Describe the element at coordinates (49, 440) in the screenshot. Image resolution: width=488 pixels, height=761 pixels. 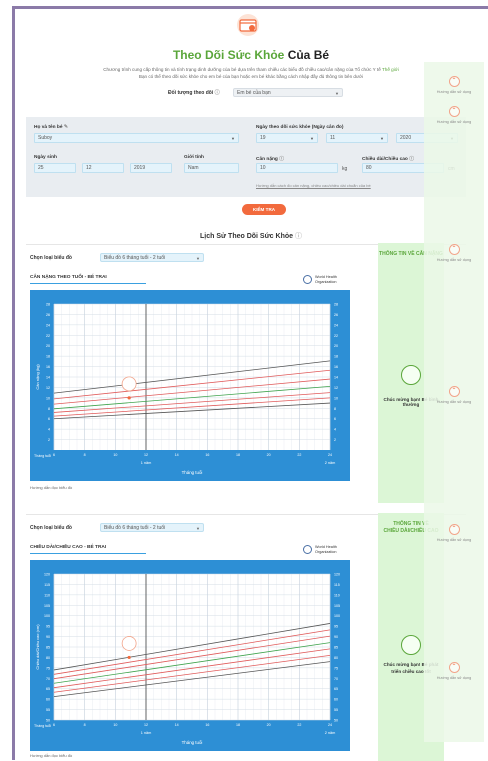
I see `y-tick-label: 2` at that location.